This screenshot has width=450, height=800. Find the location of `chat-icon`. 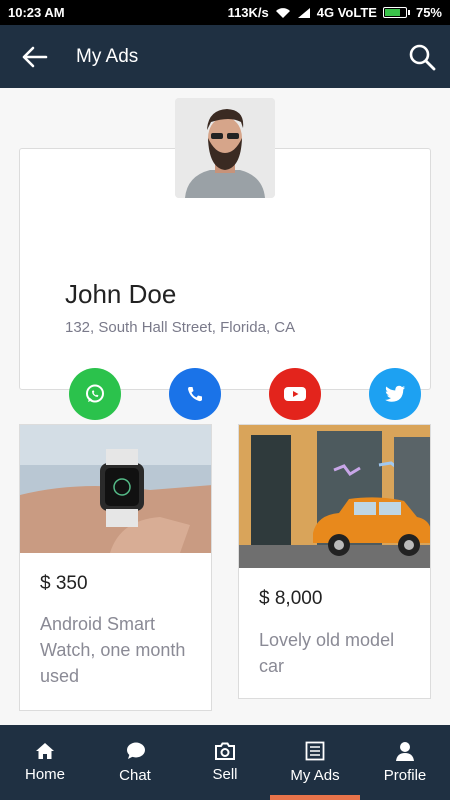

chat-icon is located at coordinates (136, 750).